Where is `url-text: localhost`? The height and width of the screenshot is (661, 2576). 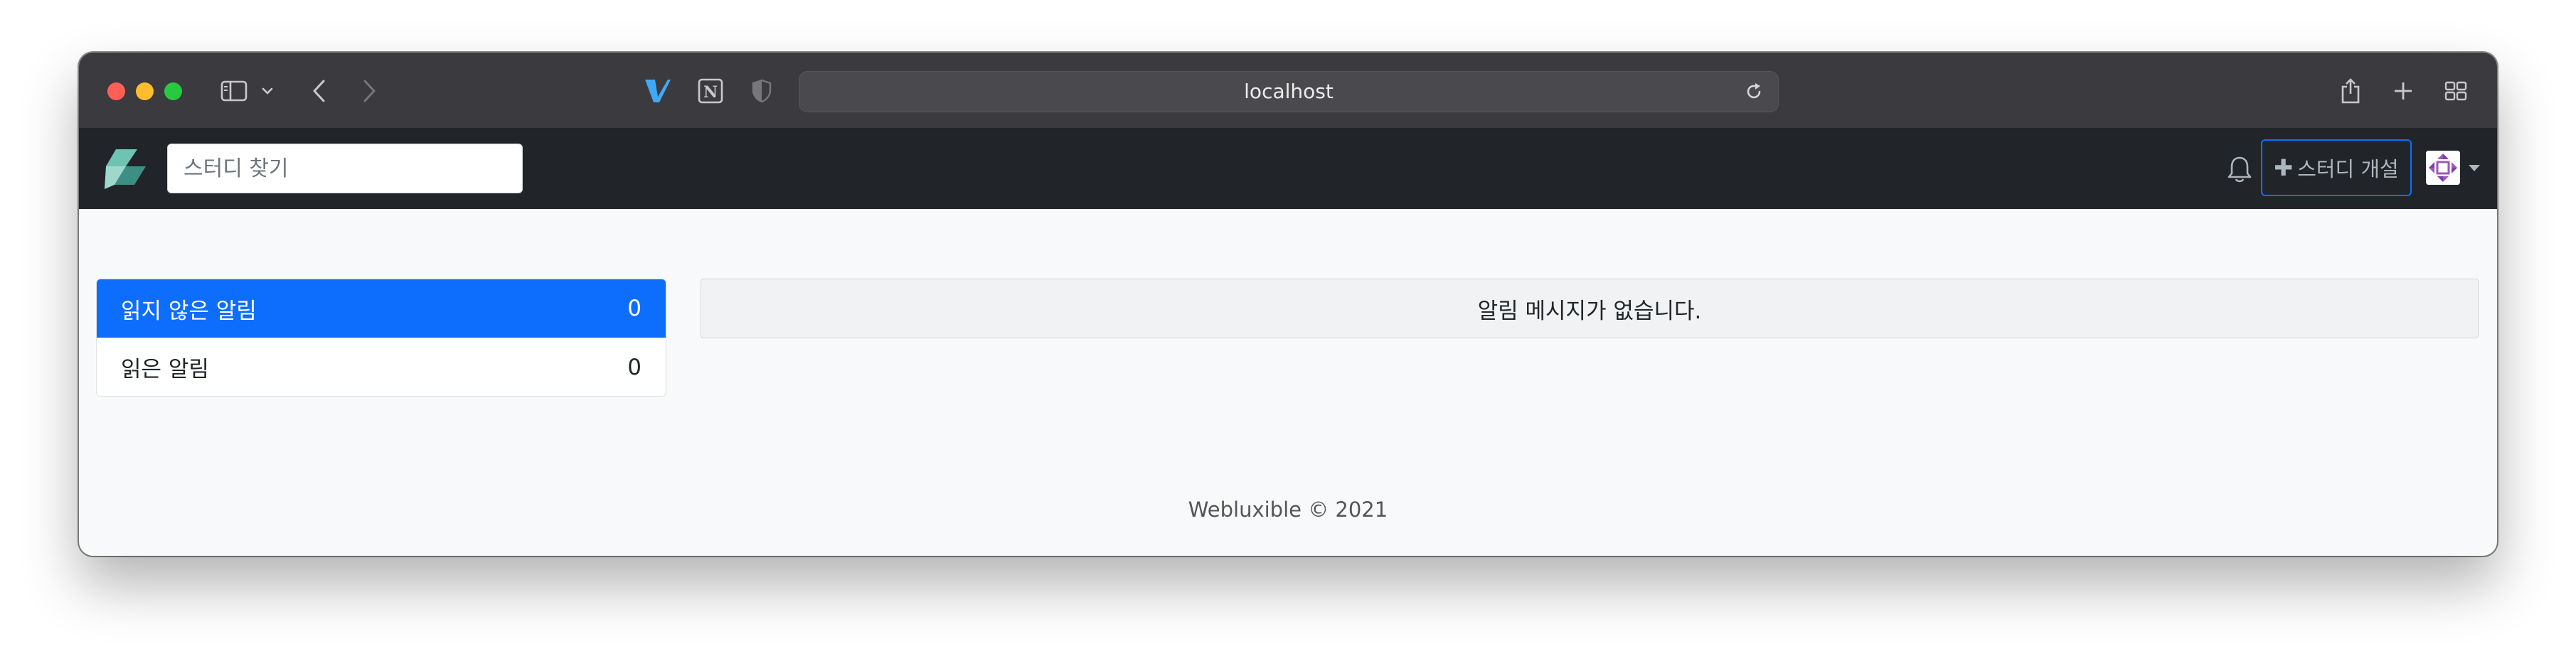
url-text: localhost is located at coordinates (1289, 91).